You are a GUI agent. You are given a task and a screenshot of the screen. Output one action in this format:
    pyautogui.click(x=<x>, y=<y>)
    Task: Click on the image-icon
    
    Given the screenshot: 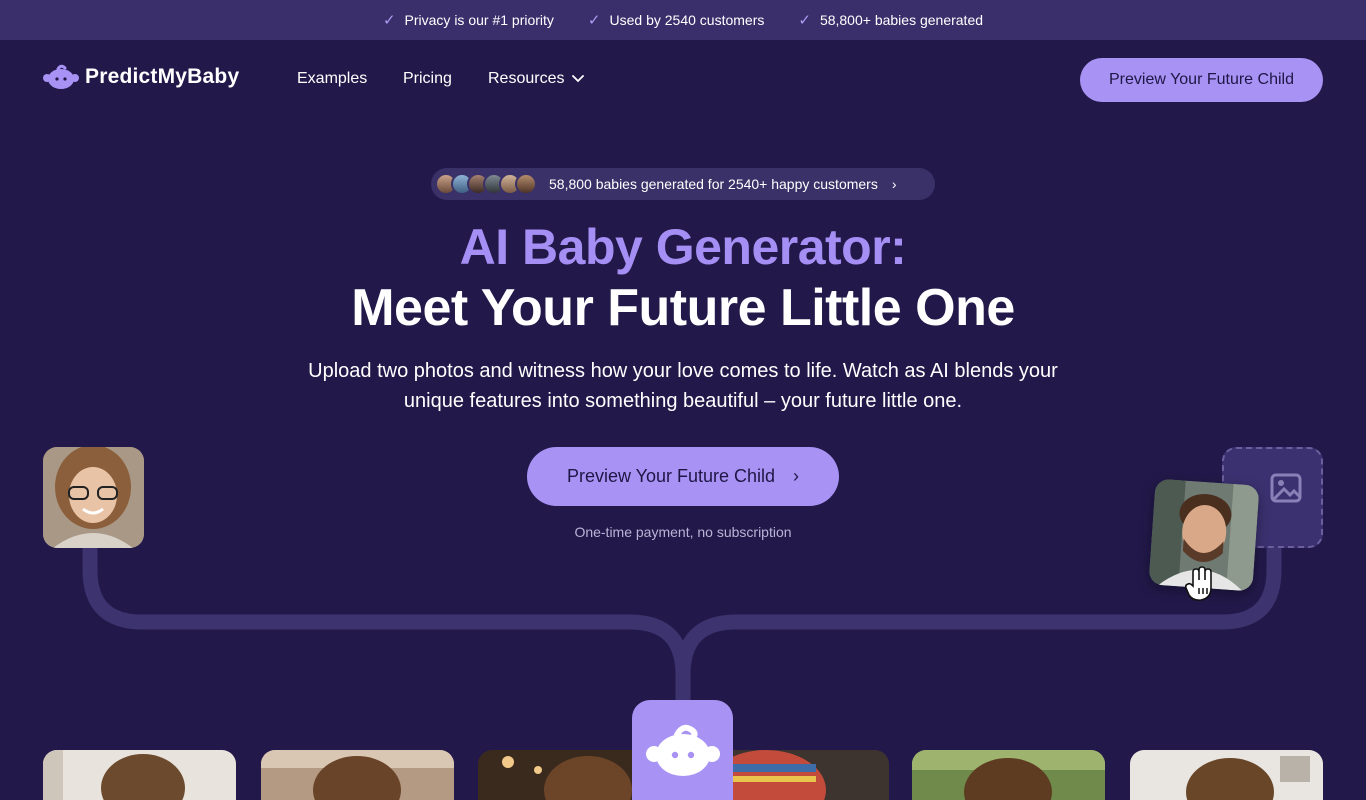 What is the action you would take?
    pyautogui.click(x=1285, y=487)
    